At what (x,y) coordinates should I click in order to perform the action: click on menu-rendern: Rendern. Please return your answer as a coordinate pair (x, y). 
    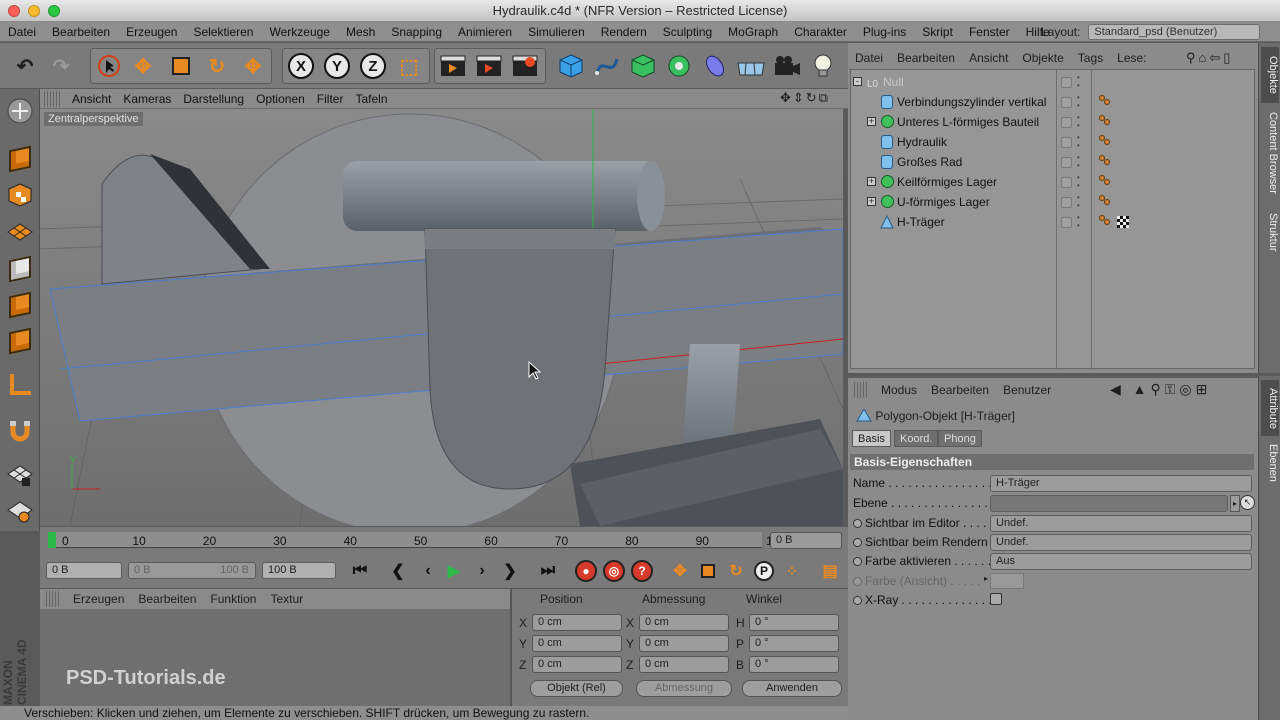
    Looking at the image, I should click on (624, 32).